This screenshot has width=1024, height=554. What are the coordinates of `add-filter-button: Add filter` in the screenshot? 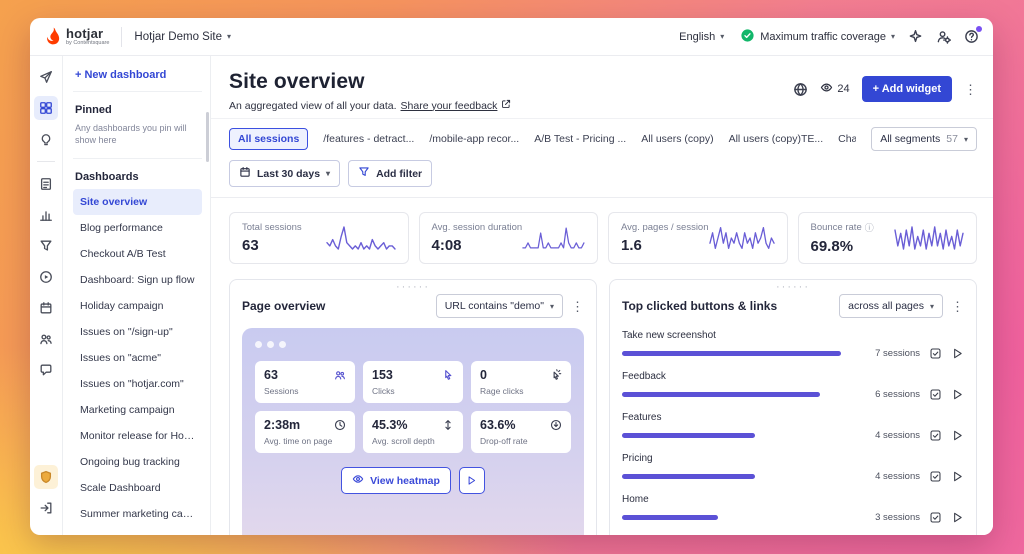 It's located at (390, 173).